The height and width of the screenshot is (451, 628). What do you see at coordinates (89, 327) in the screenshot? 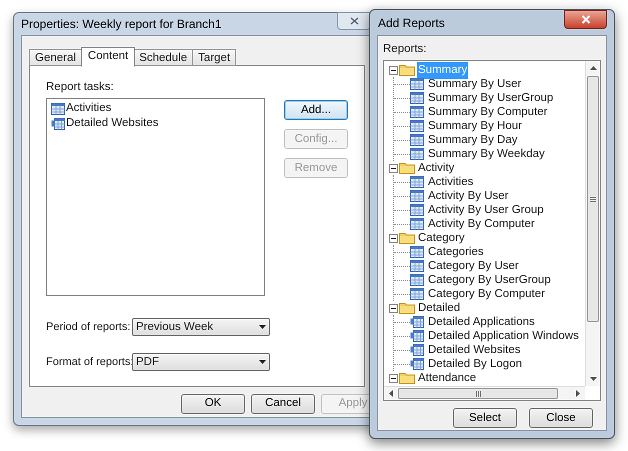
I see `field-label: Period of reports:` at bounding box center [89, 327].